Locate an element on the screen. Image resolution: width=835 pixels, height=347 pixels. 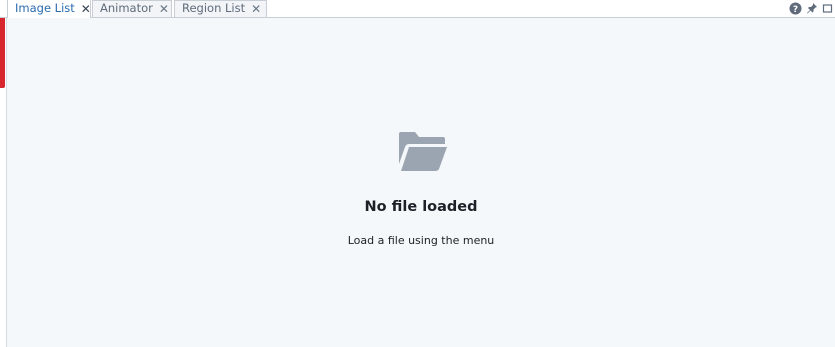
tab-label: Animator is located at coordinates (126, 8).